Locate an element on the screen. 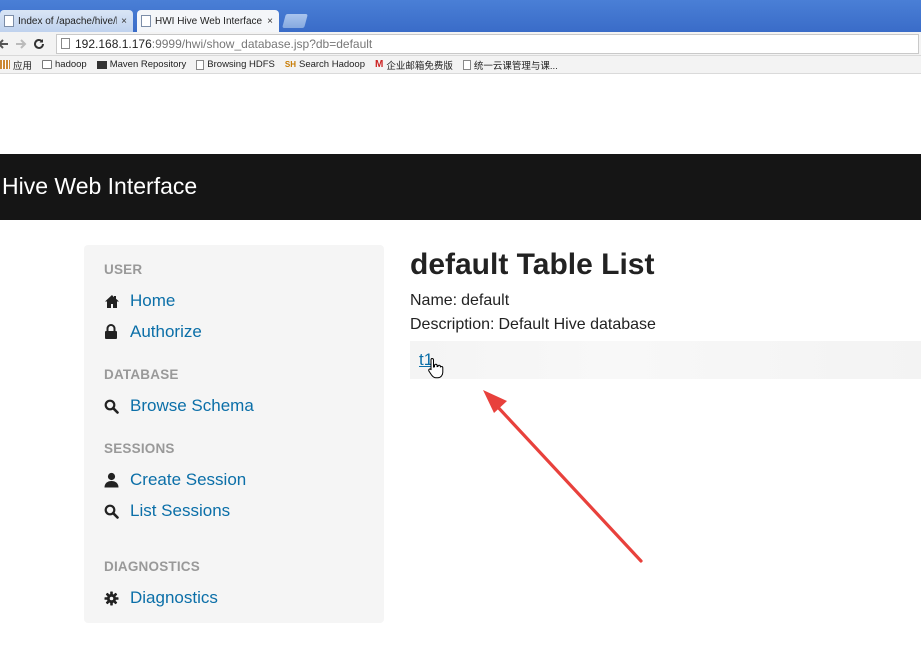 This screenshot has width=921, height=660. browser-tab-hwi: HWI Hive Web Interface × is located at coordinates (208, 21).